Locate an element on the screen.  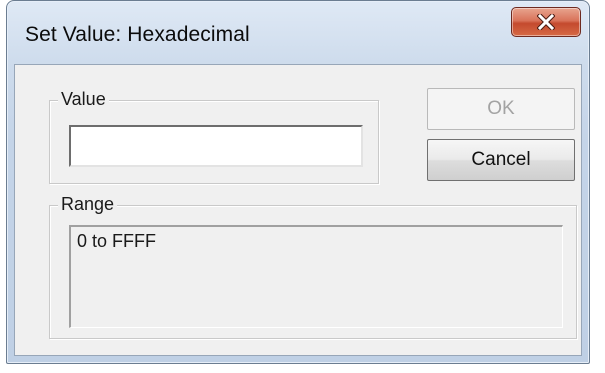
close-icon is located at coordinates (546, 22).